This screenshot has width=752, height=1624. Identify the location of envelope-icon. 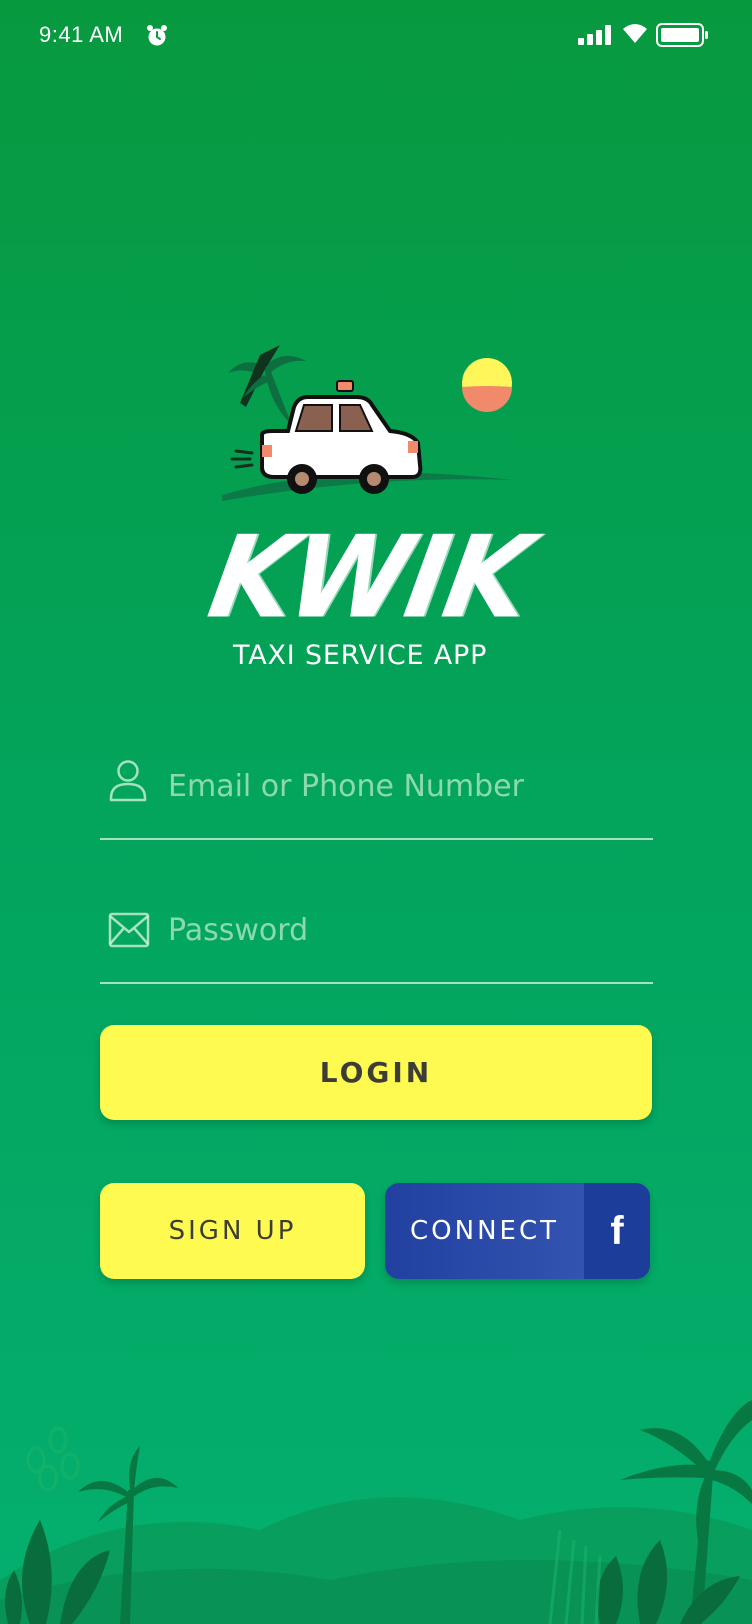
(129, 930).